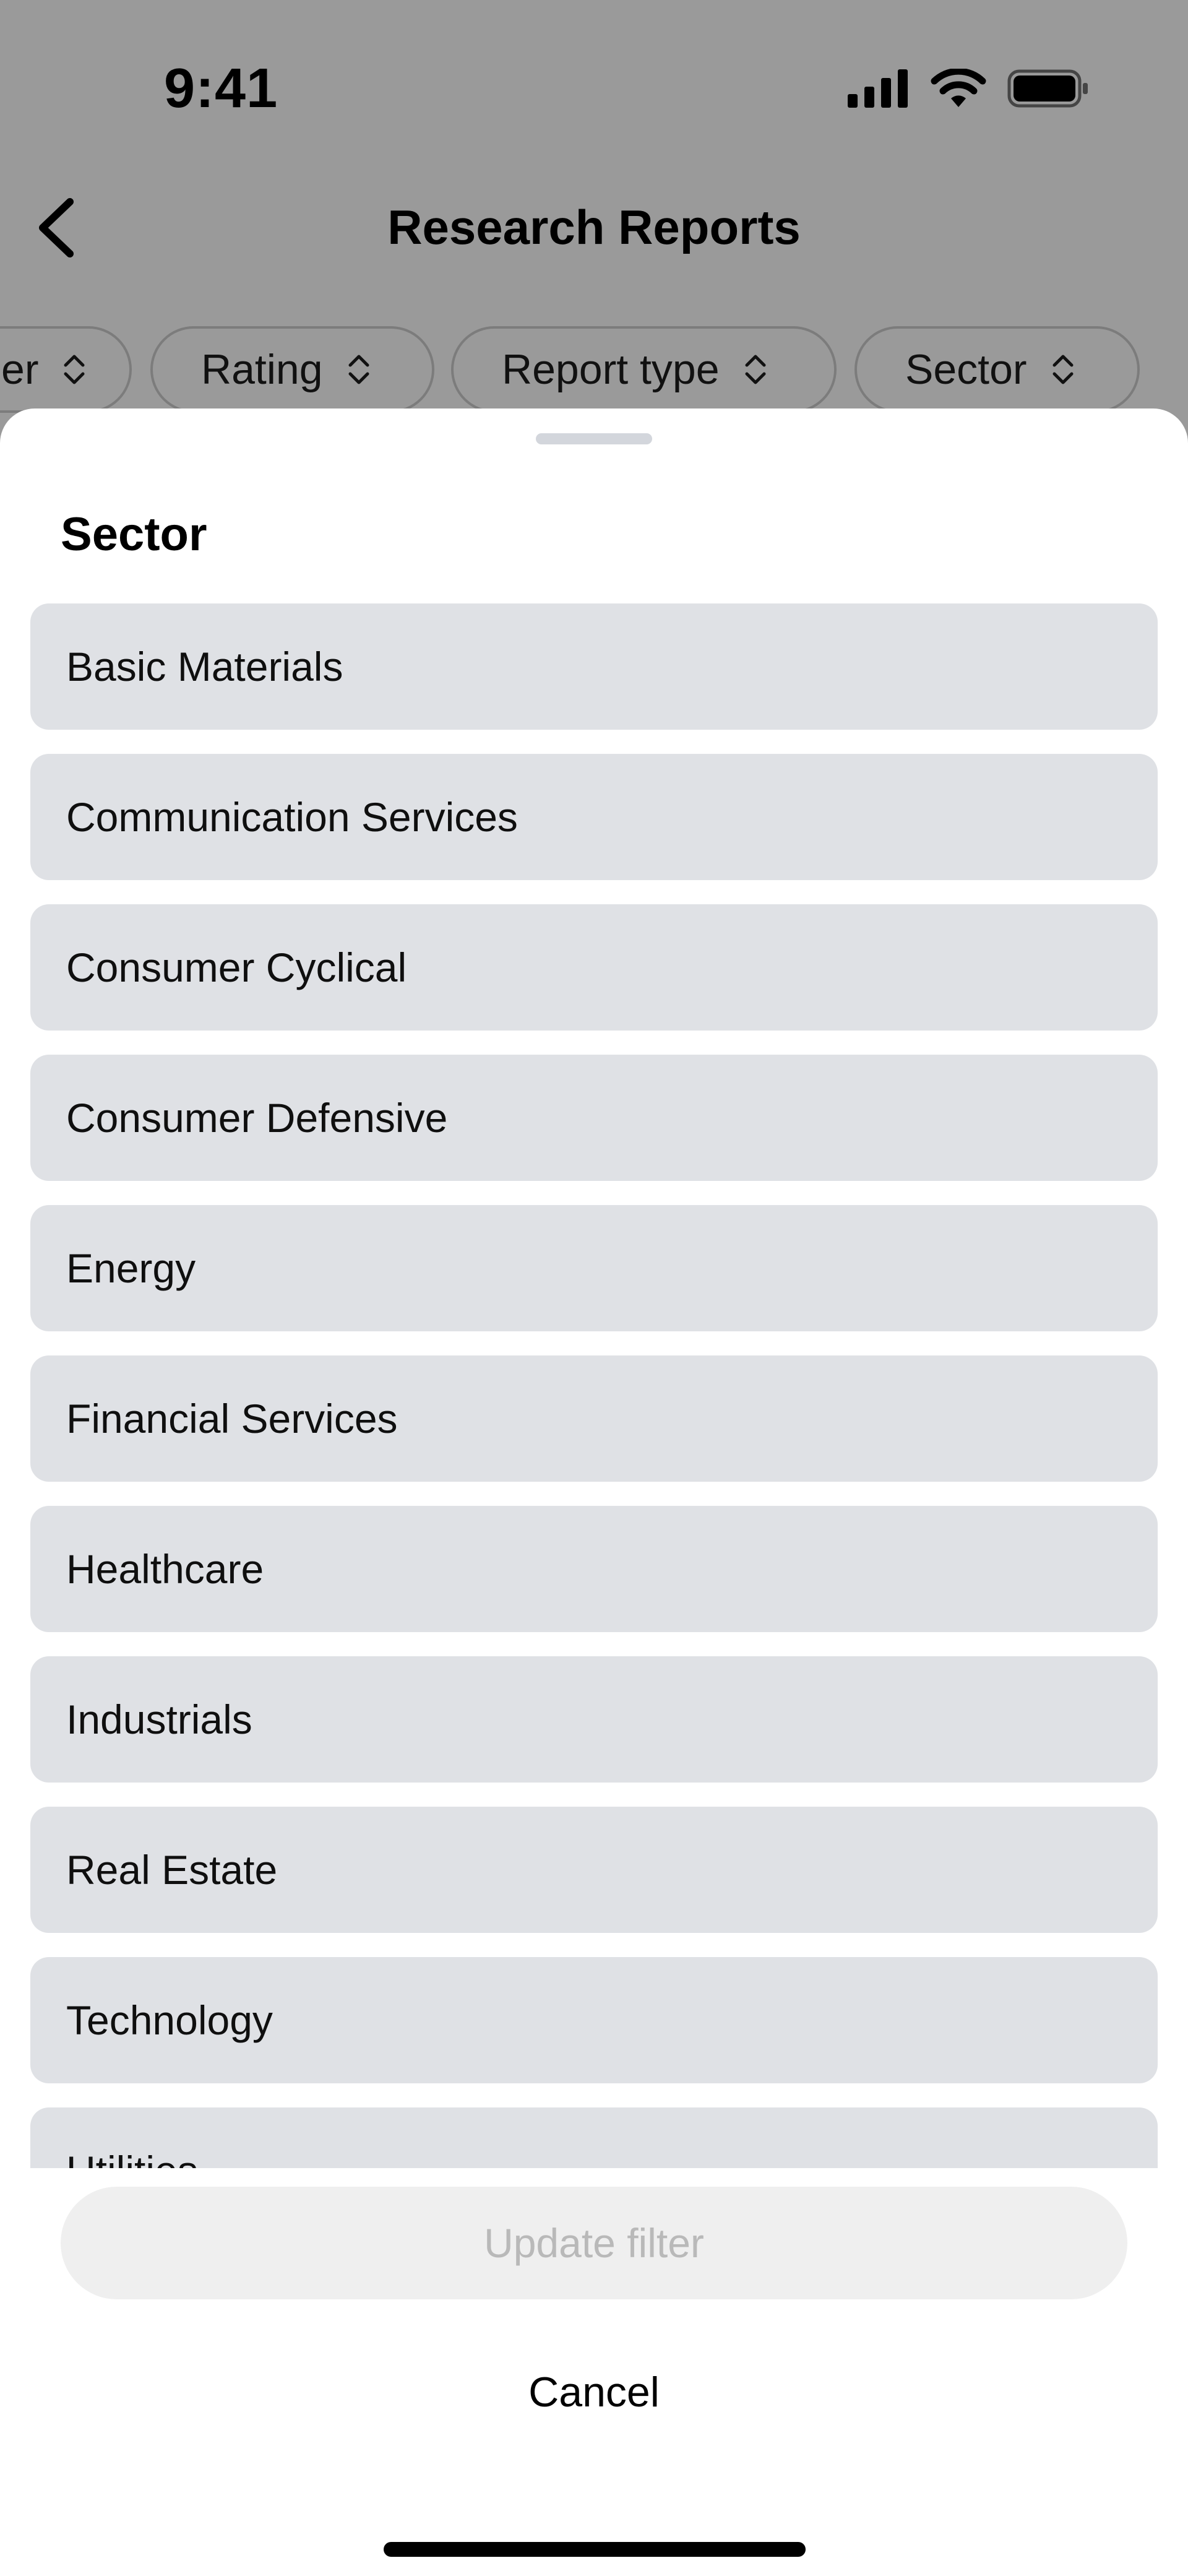  What do you see at coordinates (1048, 88) in the screenshot?
I see `battery-icon` at bounding box center [1048, 88].